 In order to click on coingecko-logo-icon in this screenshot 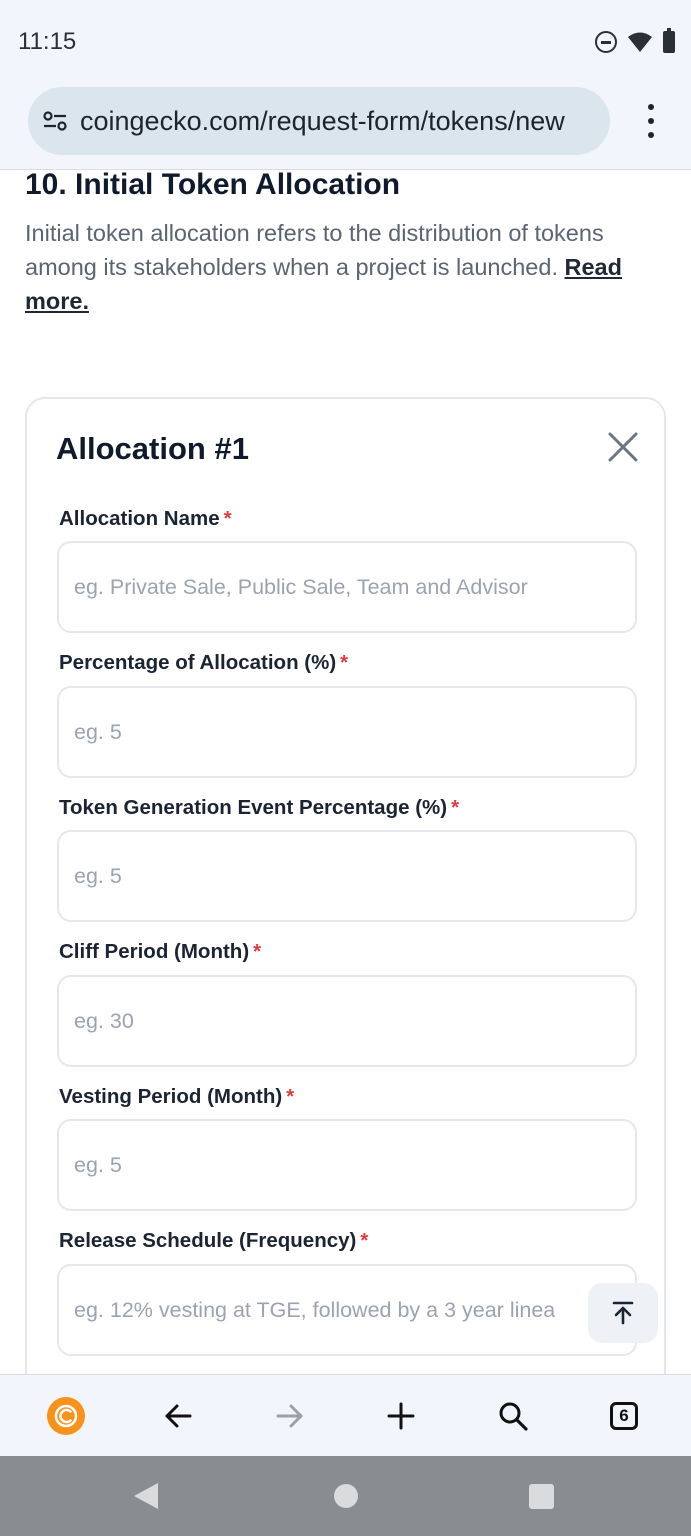, I will do `click(66, 1416)`.